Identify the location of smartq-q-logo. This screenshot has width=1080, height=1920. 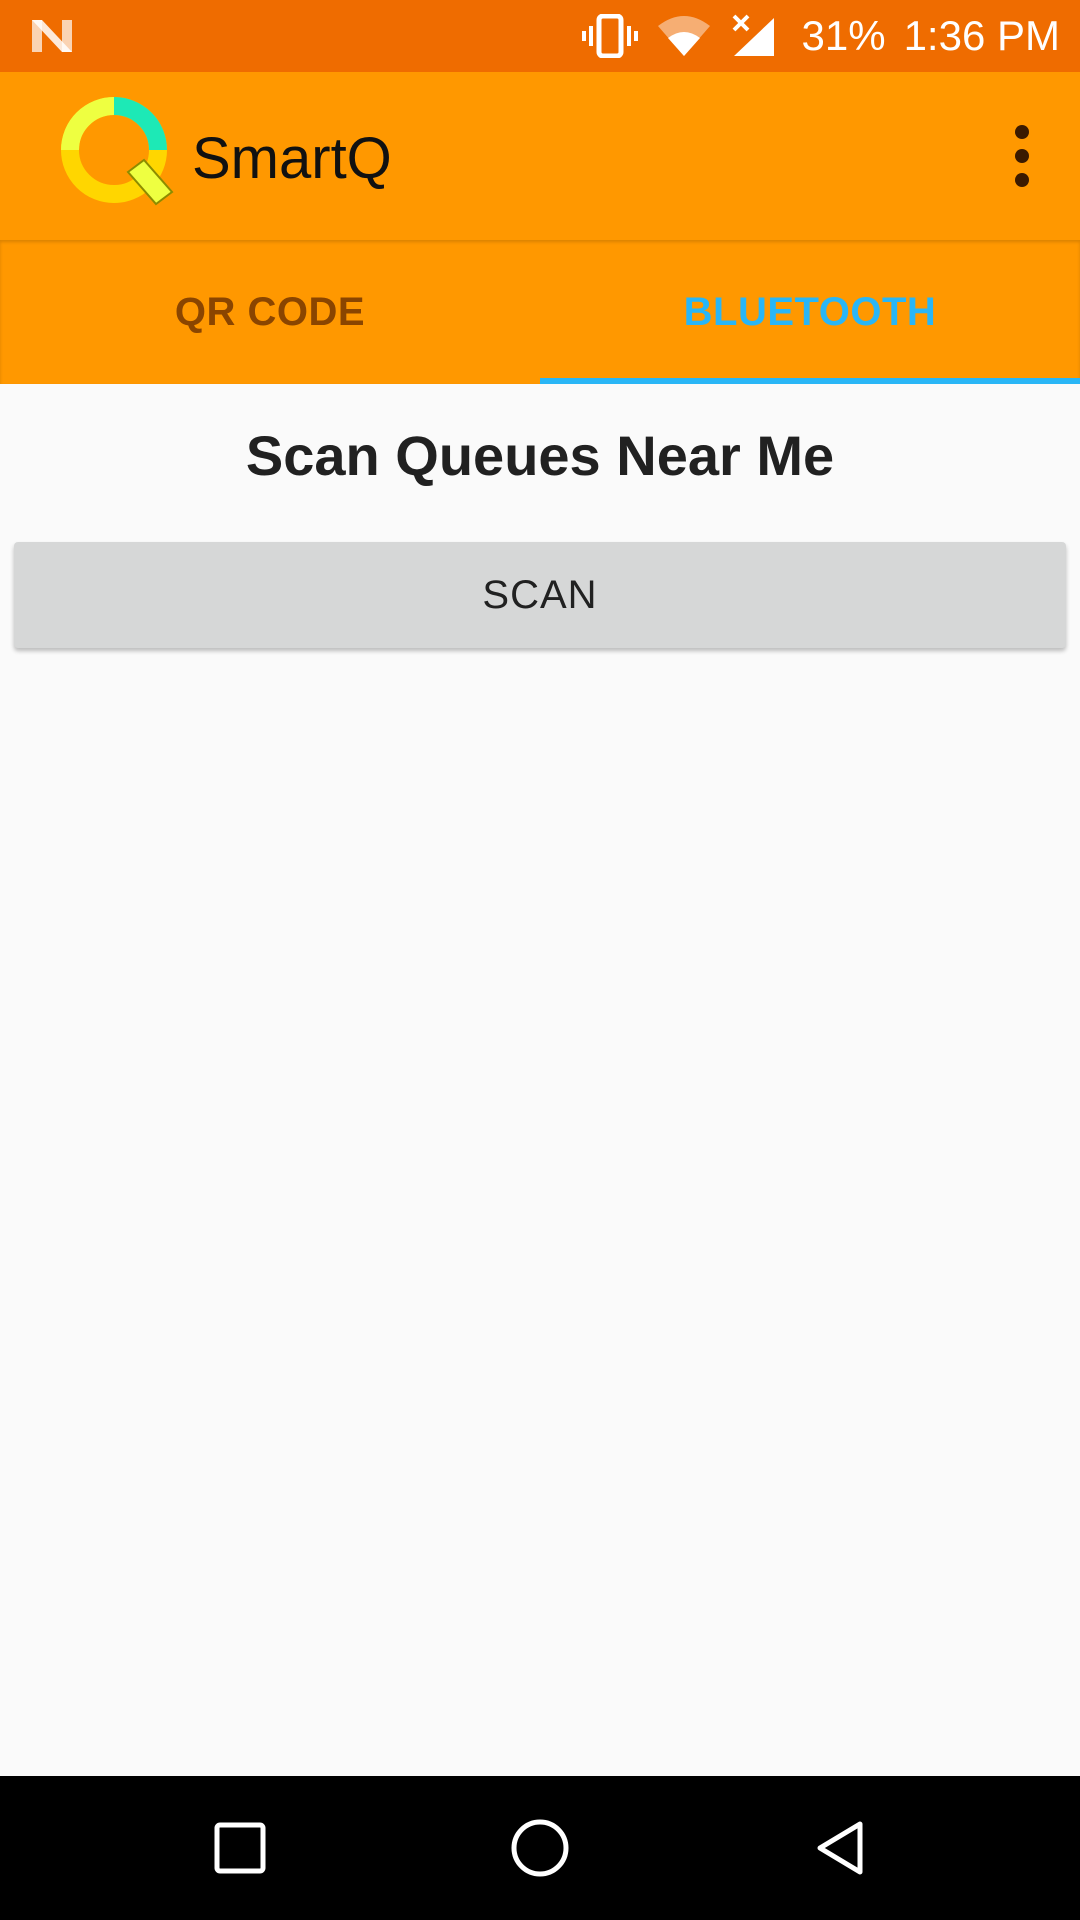
(117, 151).